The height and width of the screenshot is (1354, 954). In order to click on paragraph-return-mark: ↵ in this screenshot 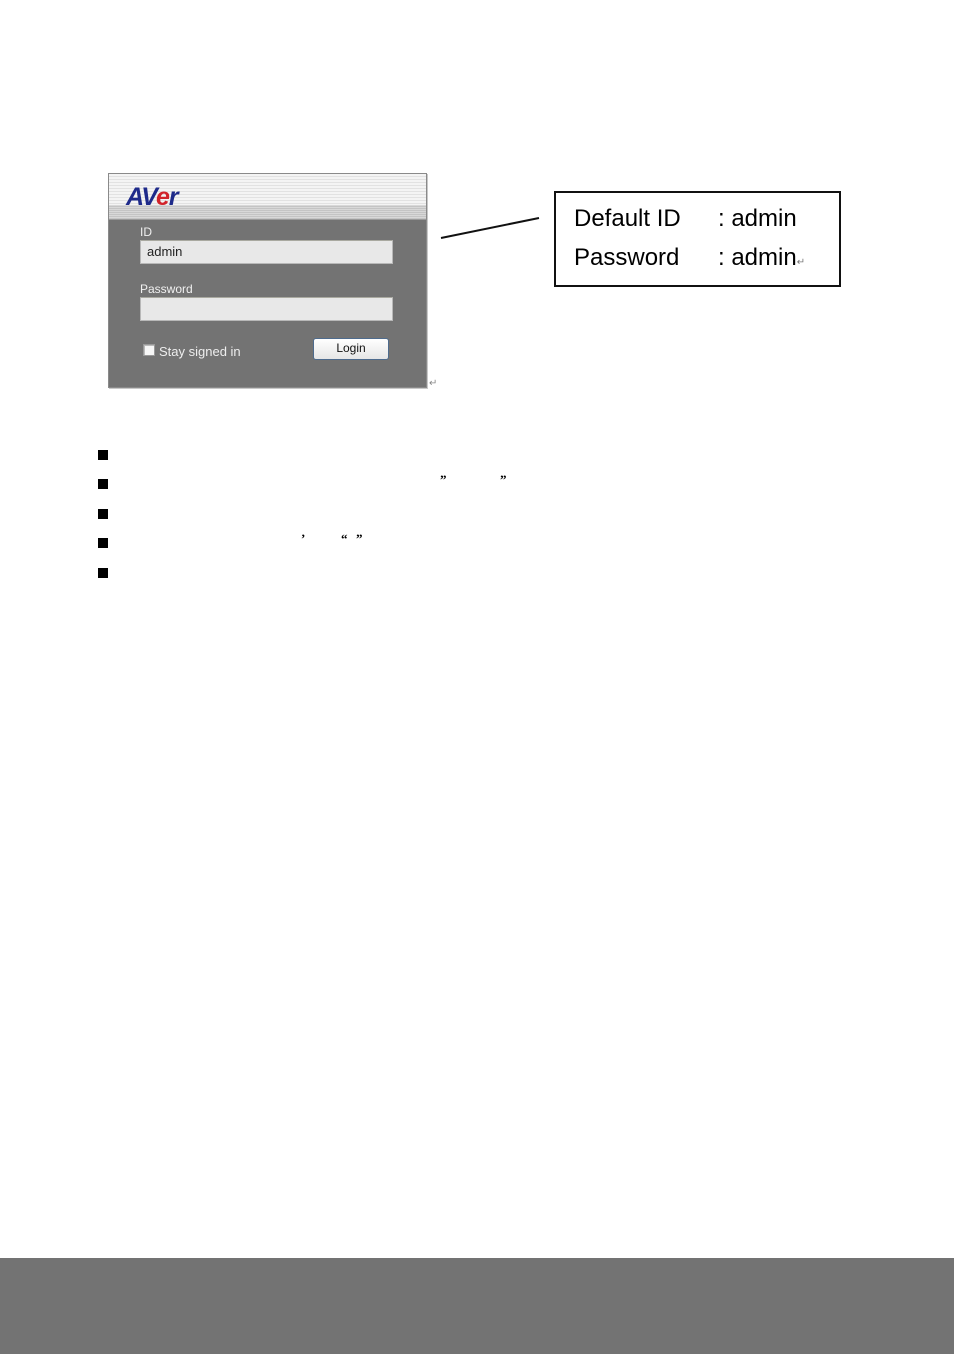, I will do `click(801, 262)`.